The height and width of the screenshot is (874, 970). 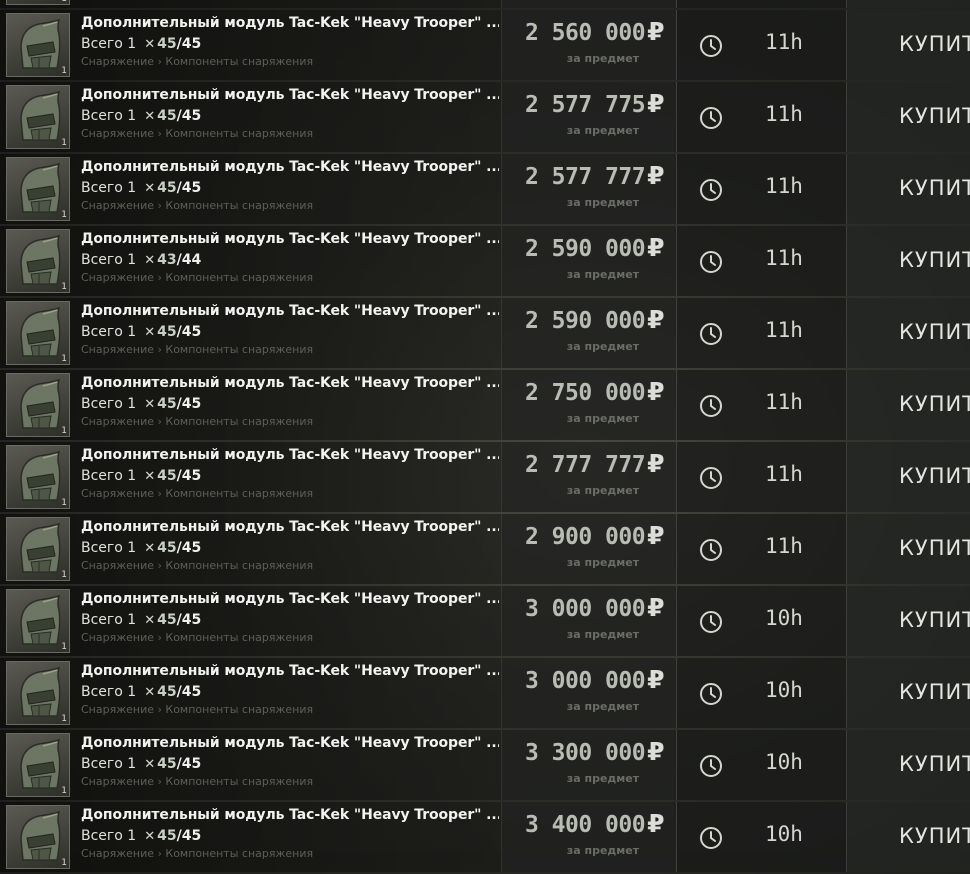 What do you see at coordinates (141, 188) in the screenshot?
I see `item-meta: Всего 1 ✕ 45/45` at bounding box center [141, 188].